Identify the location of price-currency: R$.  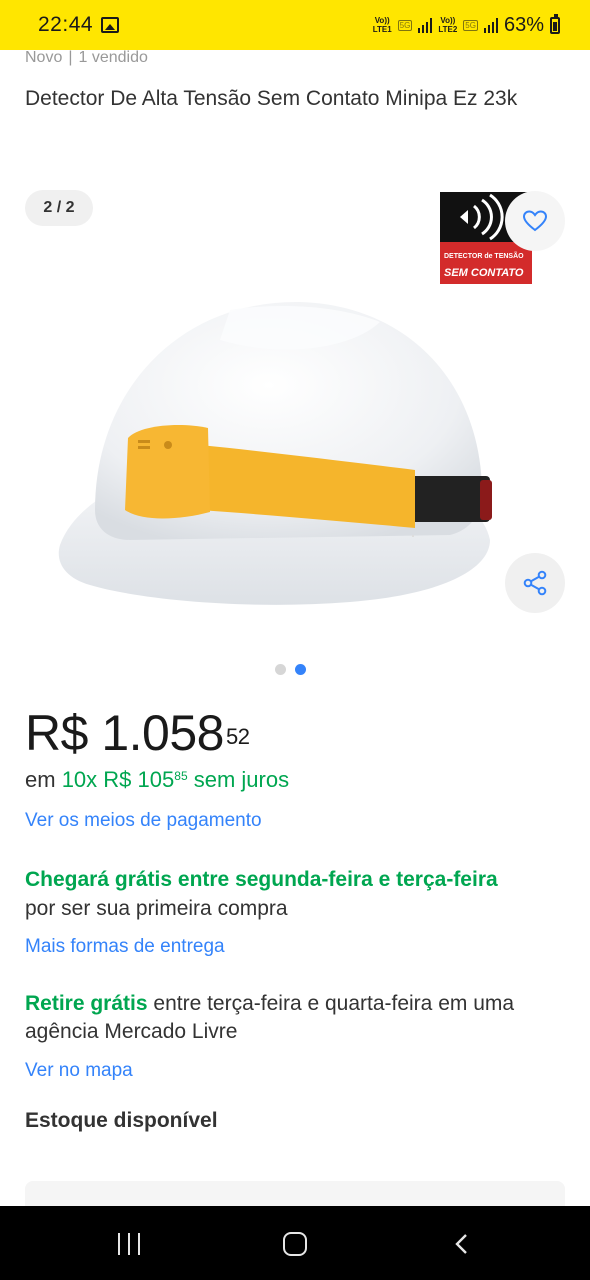
(56, 733).